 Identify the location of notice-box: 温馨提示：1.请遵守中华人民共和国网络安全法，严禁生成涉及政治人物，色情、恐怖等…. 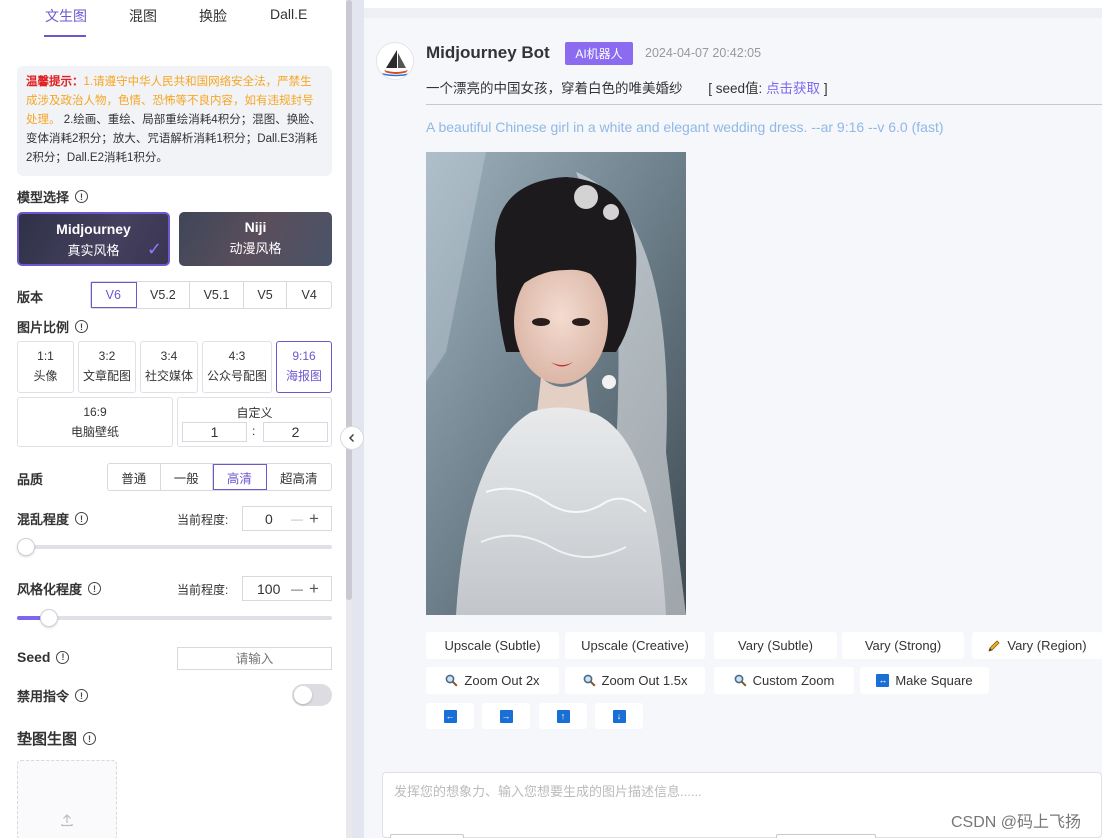
(174, 121).